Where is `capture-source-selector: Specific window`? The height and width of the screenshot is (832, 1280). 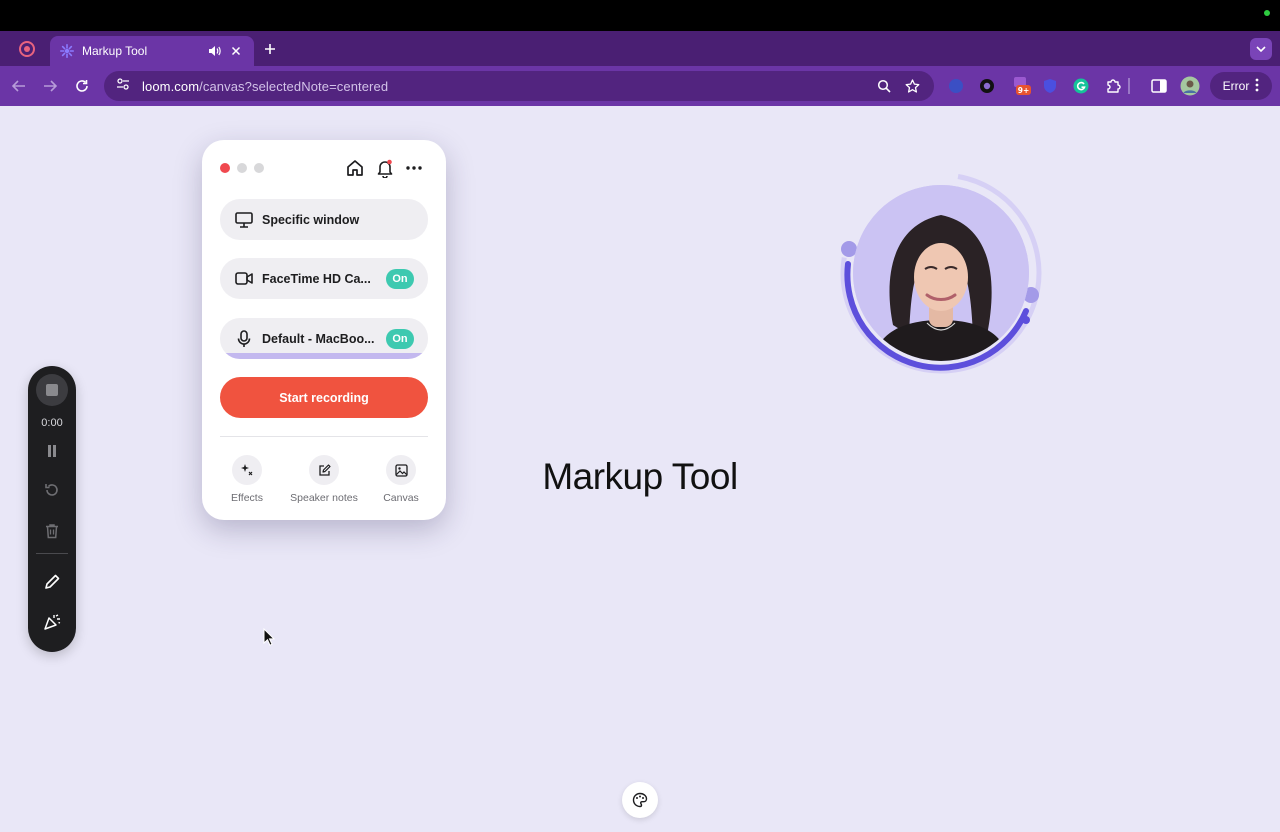
capture-source-selector: Specific window is located at coordinates (324, 219).